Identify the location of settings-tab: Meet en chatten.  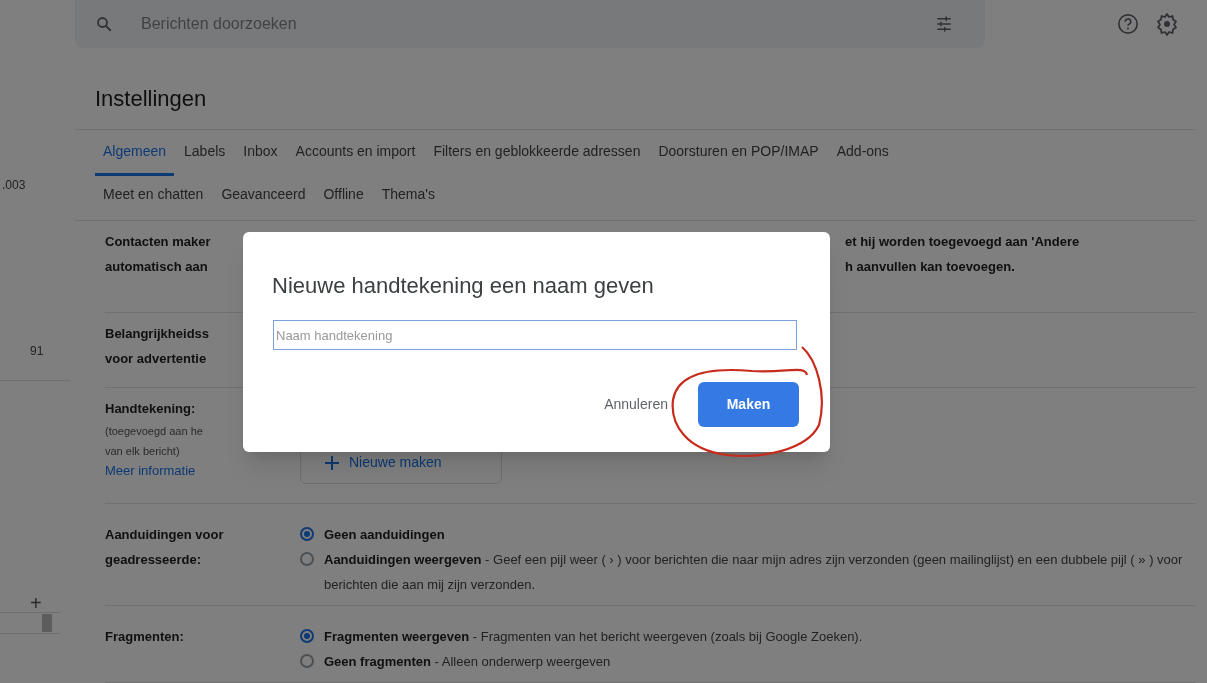
(153, 195).